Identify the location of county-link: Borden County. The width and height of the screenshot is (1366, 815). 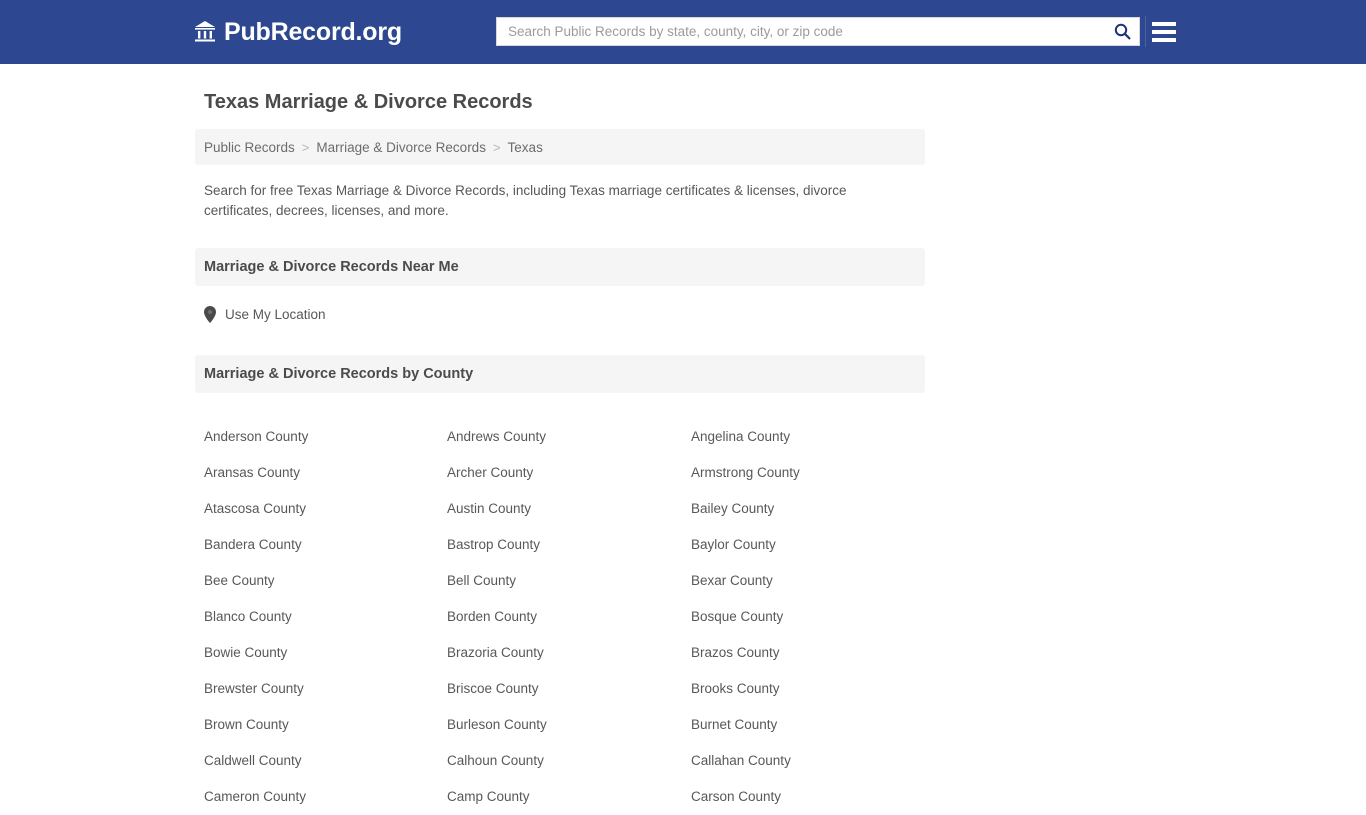
(560, 617).